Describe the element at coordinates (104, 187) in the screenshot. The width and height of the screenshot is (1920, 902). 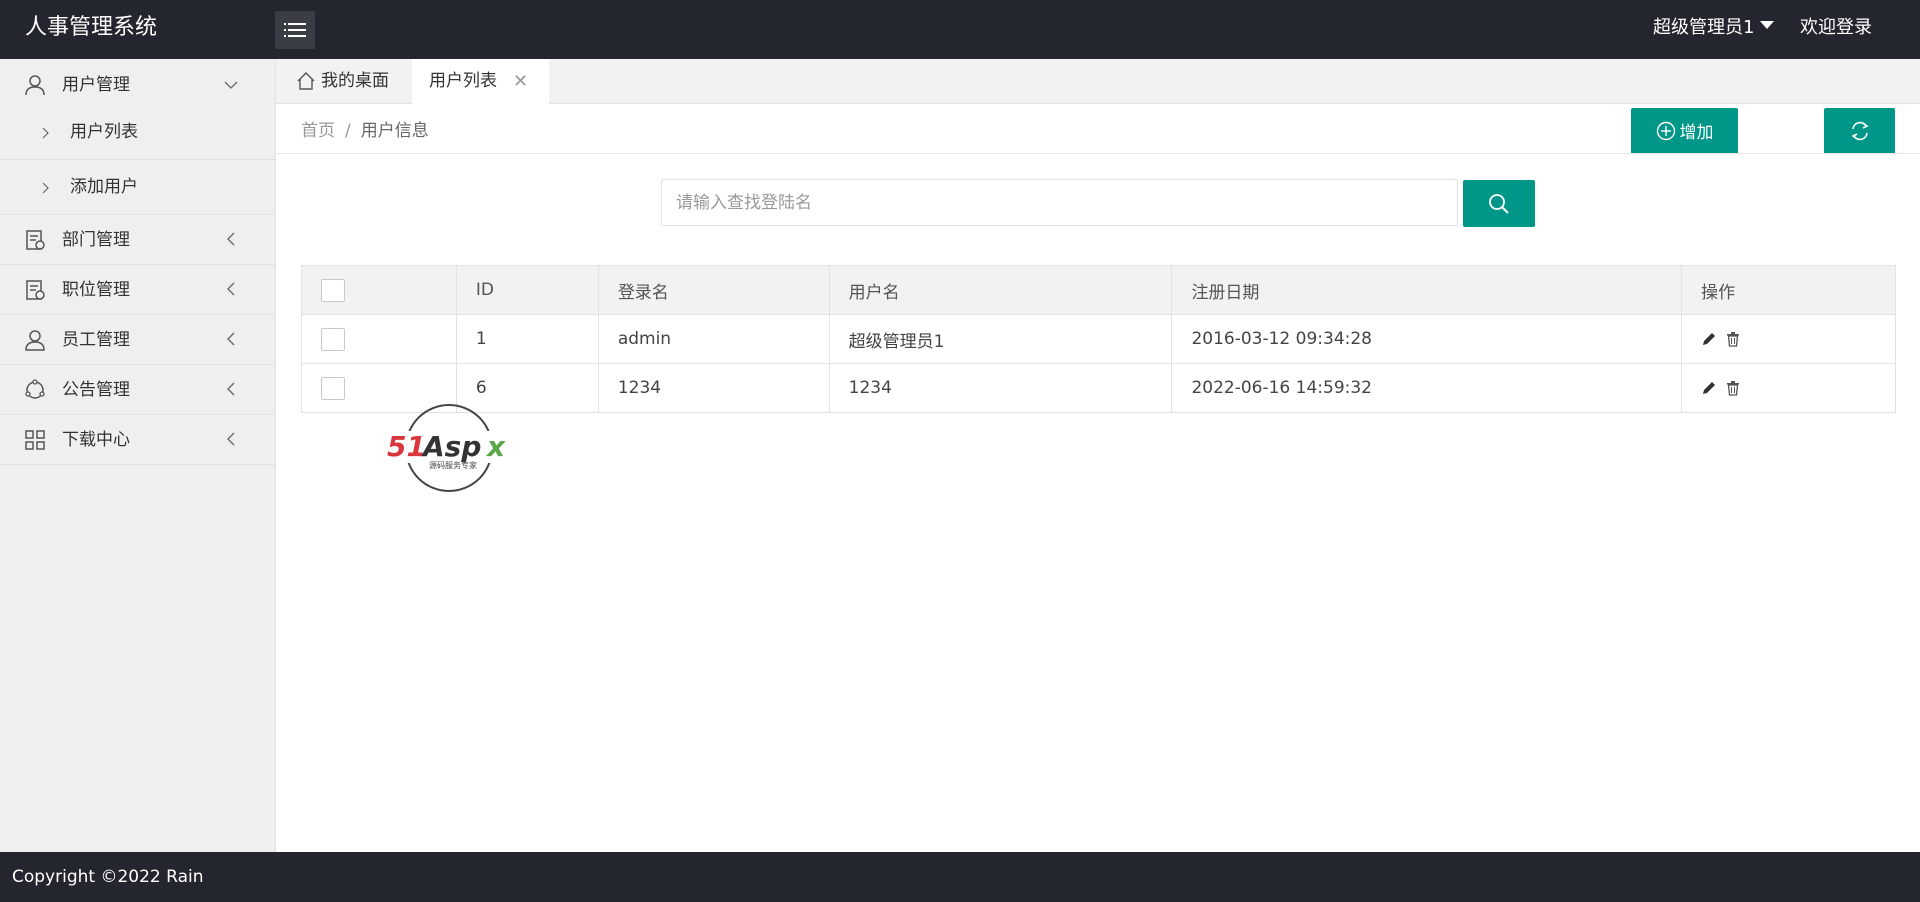
I see `sidebar-subitem-label: 添加用户` at that location.